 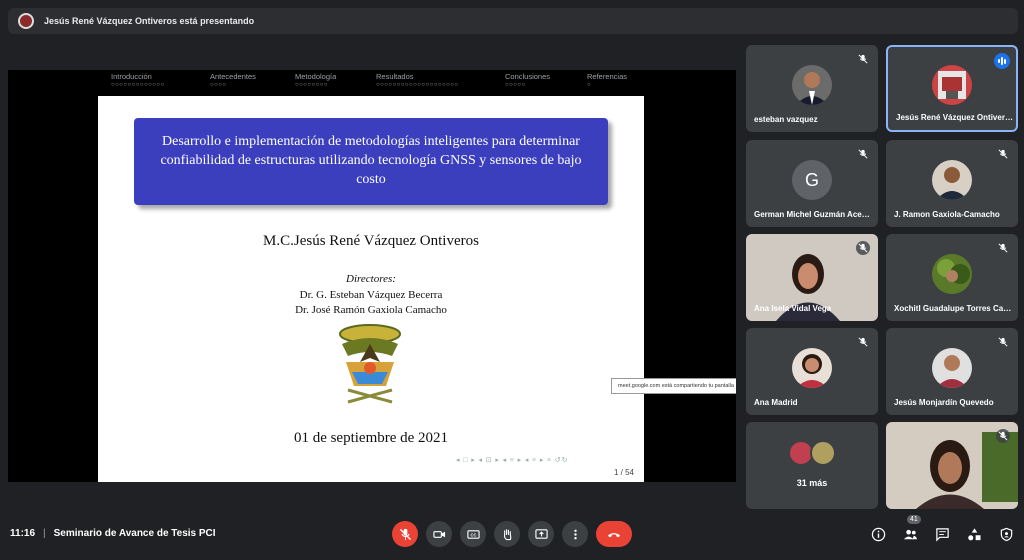 I want to click on participant-tile: Xochitl Guadalupe Torres Carrillo, so click(x=952, y=277).